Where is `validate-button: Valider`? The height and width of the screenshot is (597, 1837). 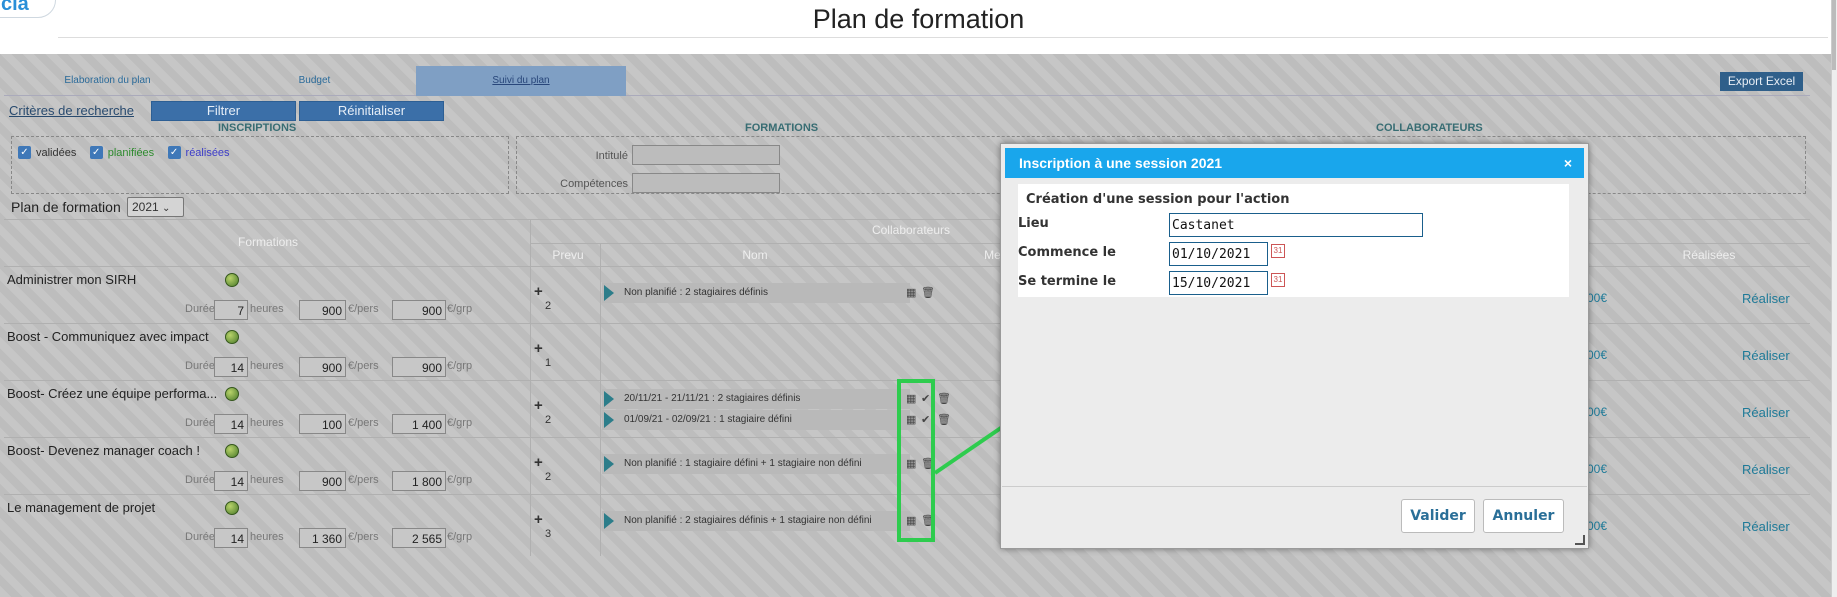
validate-button: Valider is located at coordinates (1438, 516).